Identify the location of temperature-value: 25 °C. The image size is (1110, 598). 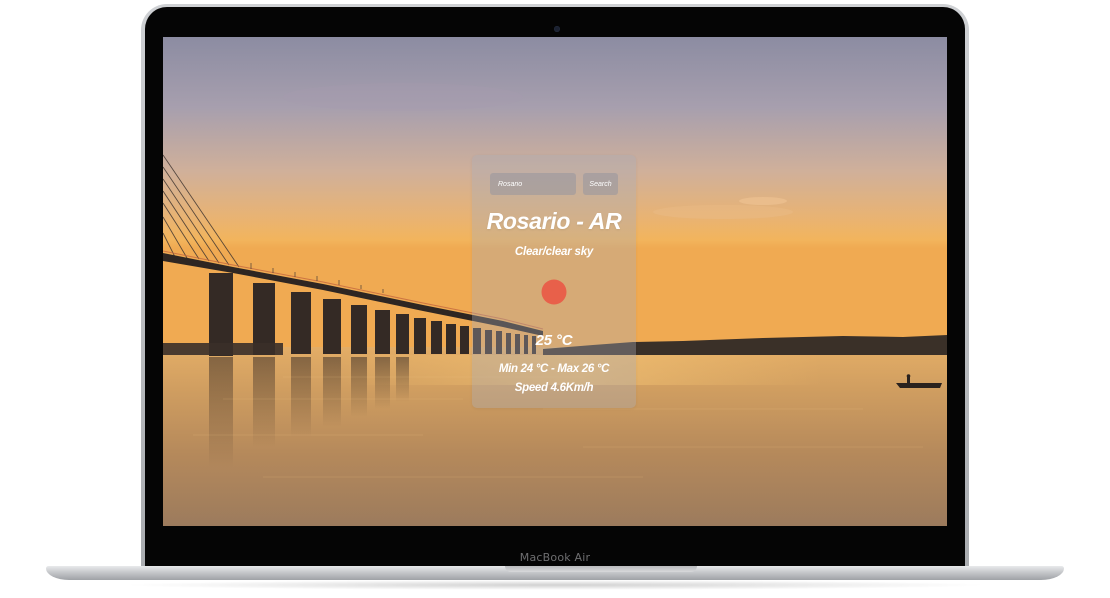
(554, 340).